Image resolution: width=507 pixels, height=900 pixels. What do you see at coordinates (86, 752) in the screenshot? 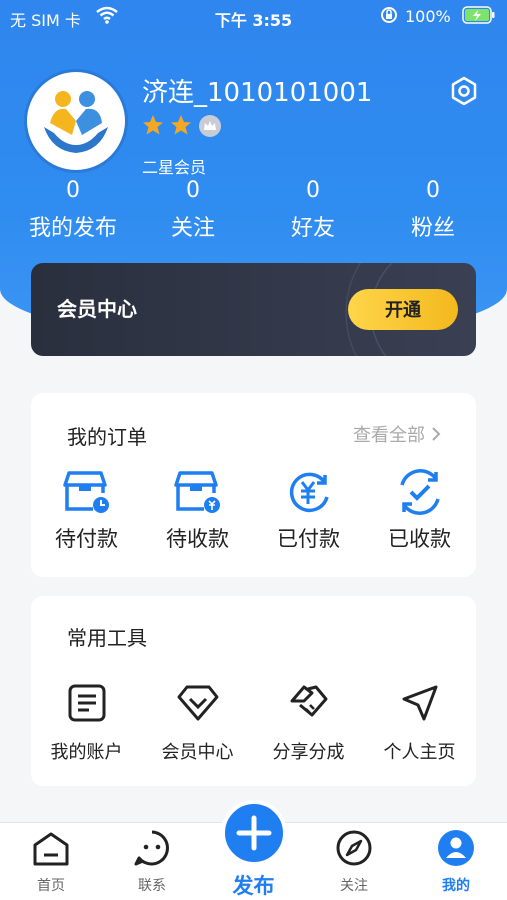
I see `tool-label: 我的账户` at bounding box center [86, 752].